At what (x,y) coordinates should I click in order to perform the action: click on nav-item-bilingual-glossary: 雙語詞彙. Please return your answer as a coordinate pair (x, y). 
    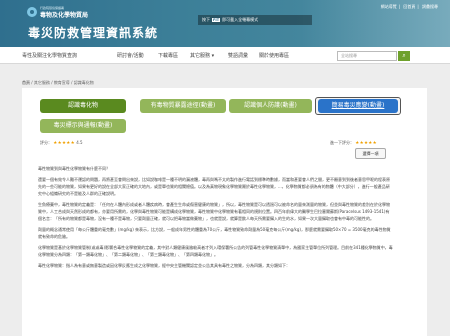
    Looking at the image, I should click on (238, 55).